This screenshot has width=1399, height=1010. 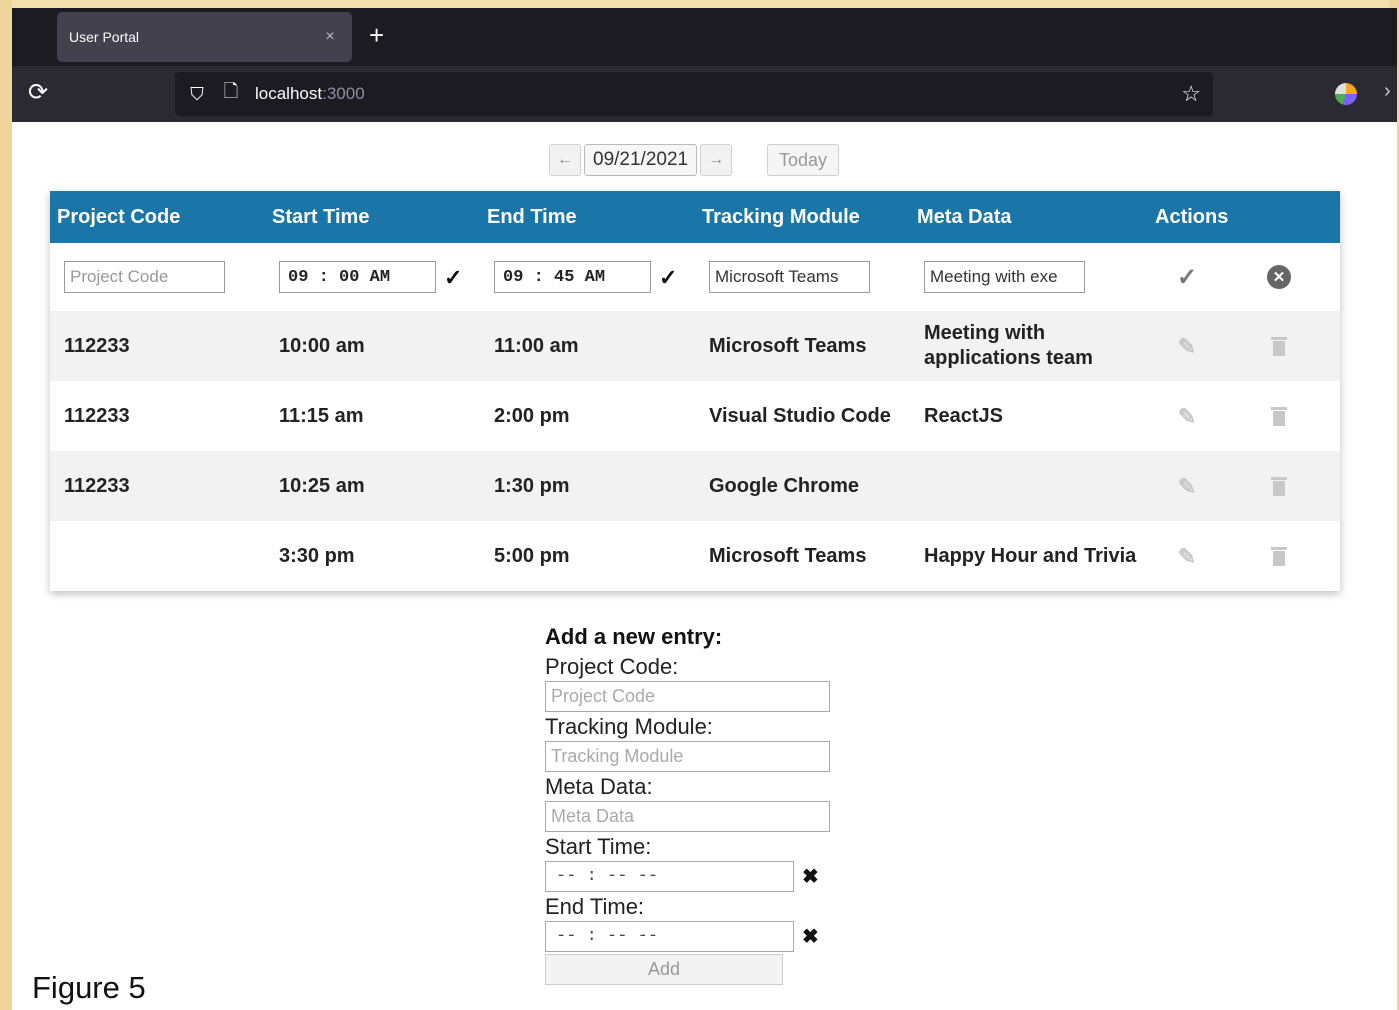 I want to click on edit-row: 09 : 00 AM ✓ 09 : 45 AM ✓ ✓ ✕, so click(x=695, y=277).